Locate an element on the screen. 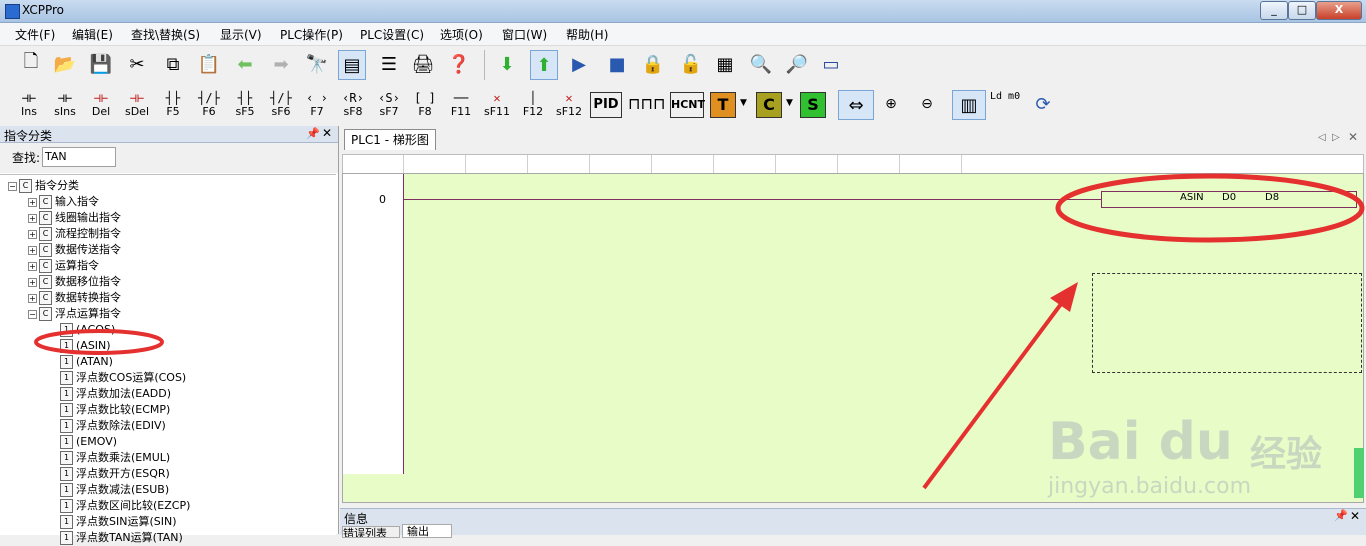 This screenshot has width=1366, height=546. annotation-arrow-head is located at coordinates (1064, 297).